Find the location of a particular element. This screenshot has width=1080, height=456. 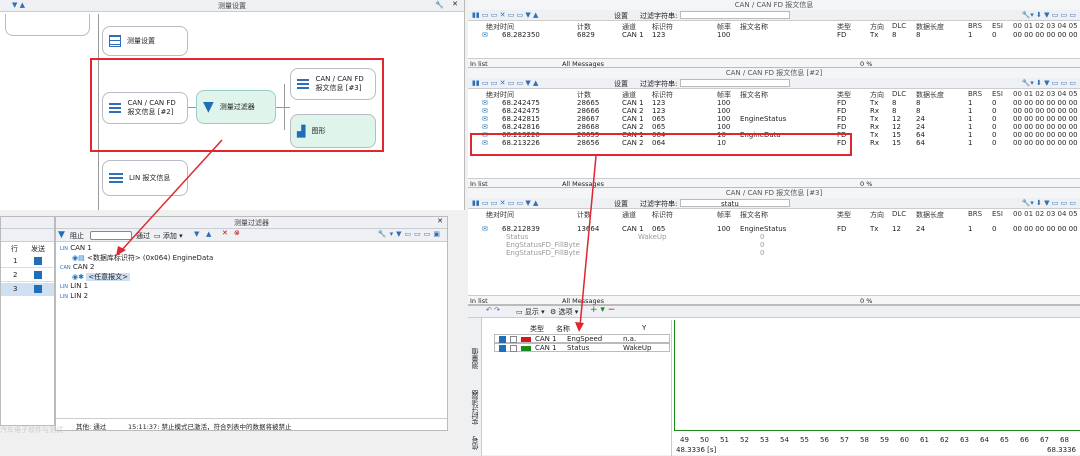

column-header: 报文名称 is located at coordinates (754, 215).